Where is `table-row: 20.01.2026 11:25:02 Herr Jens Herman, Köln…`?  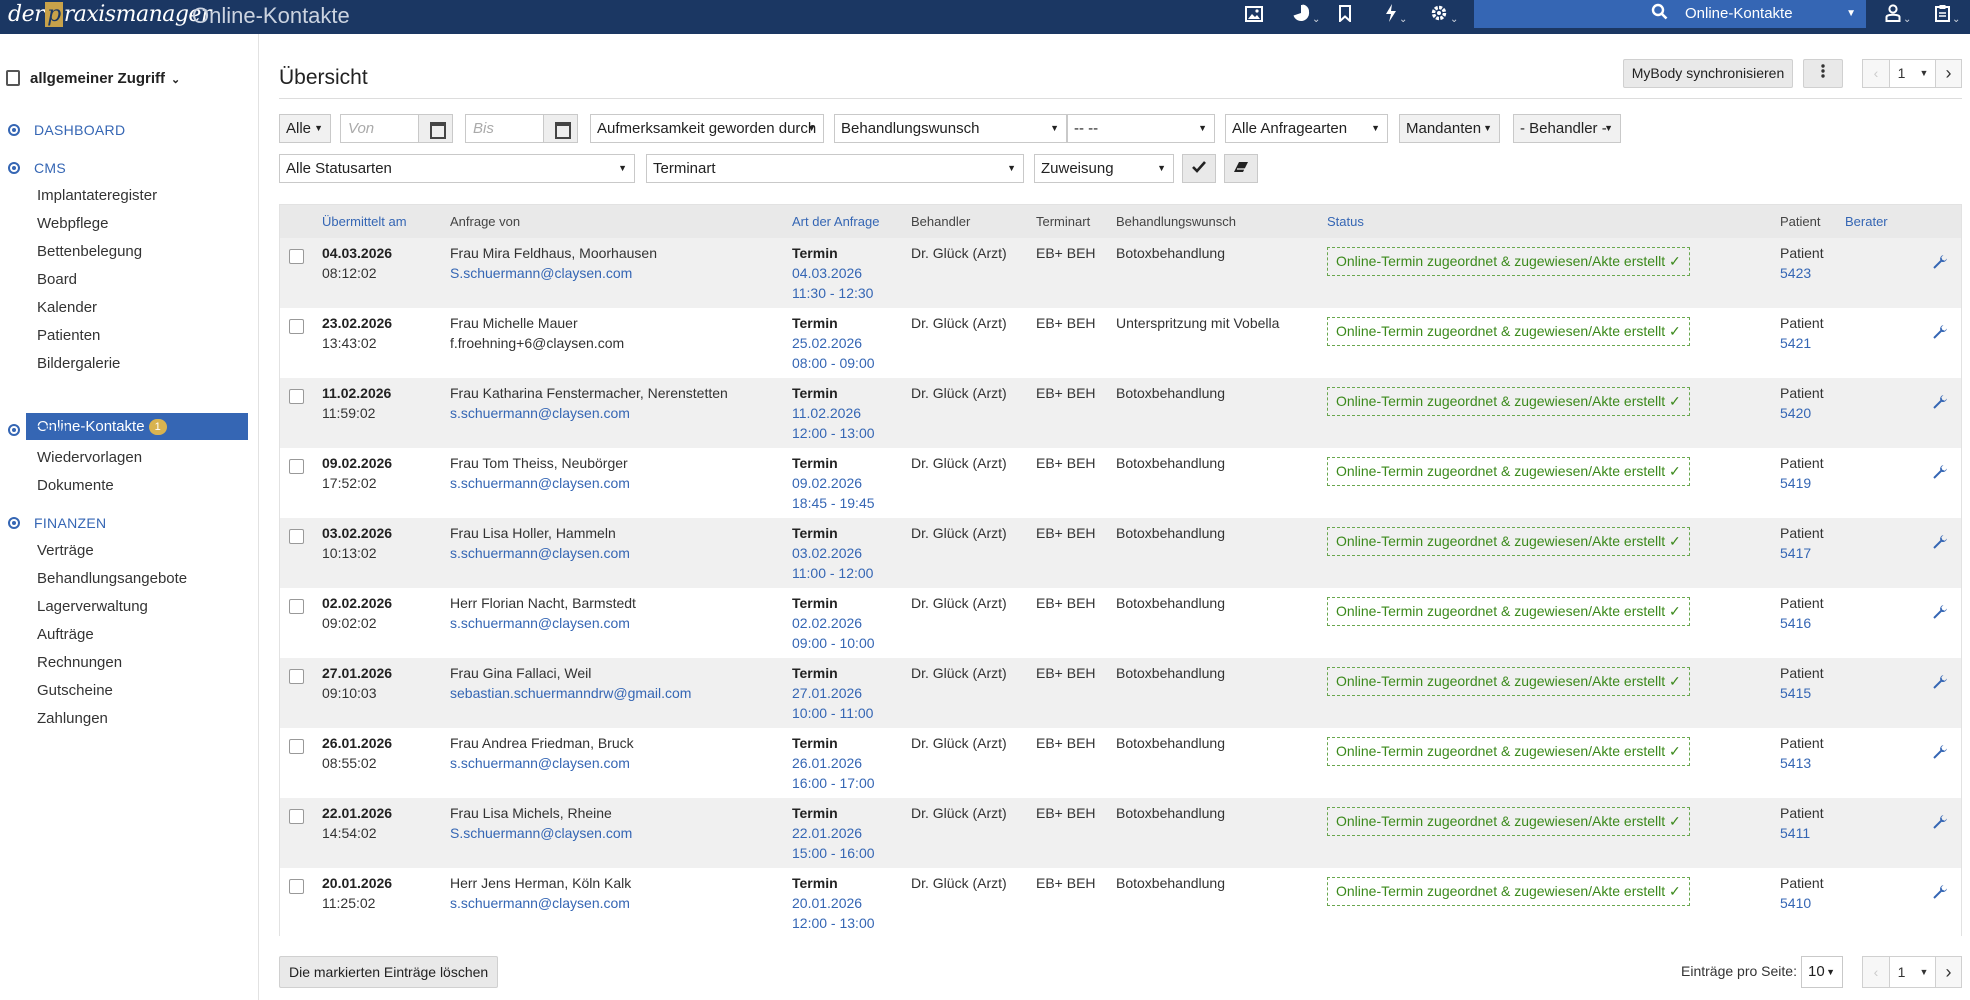
table-row: 20.01.2026 11:25:02 Herr Jens Herman, Köln… is located at coordinates (1120, 903).